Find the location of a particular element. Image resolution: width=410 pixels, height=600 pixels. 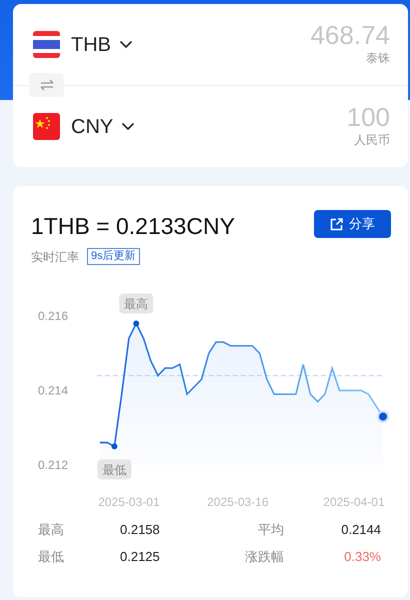

share-icon is located at coordinates (336, 224).